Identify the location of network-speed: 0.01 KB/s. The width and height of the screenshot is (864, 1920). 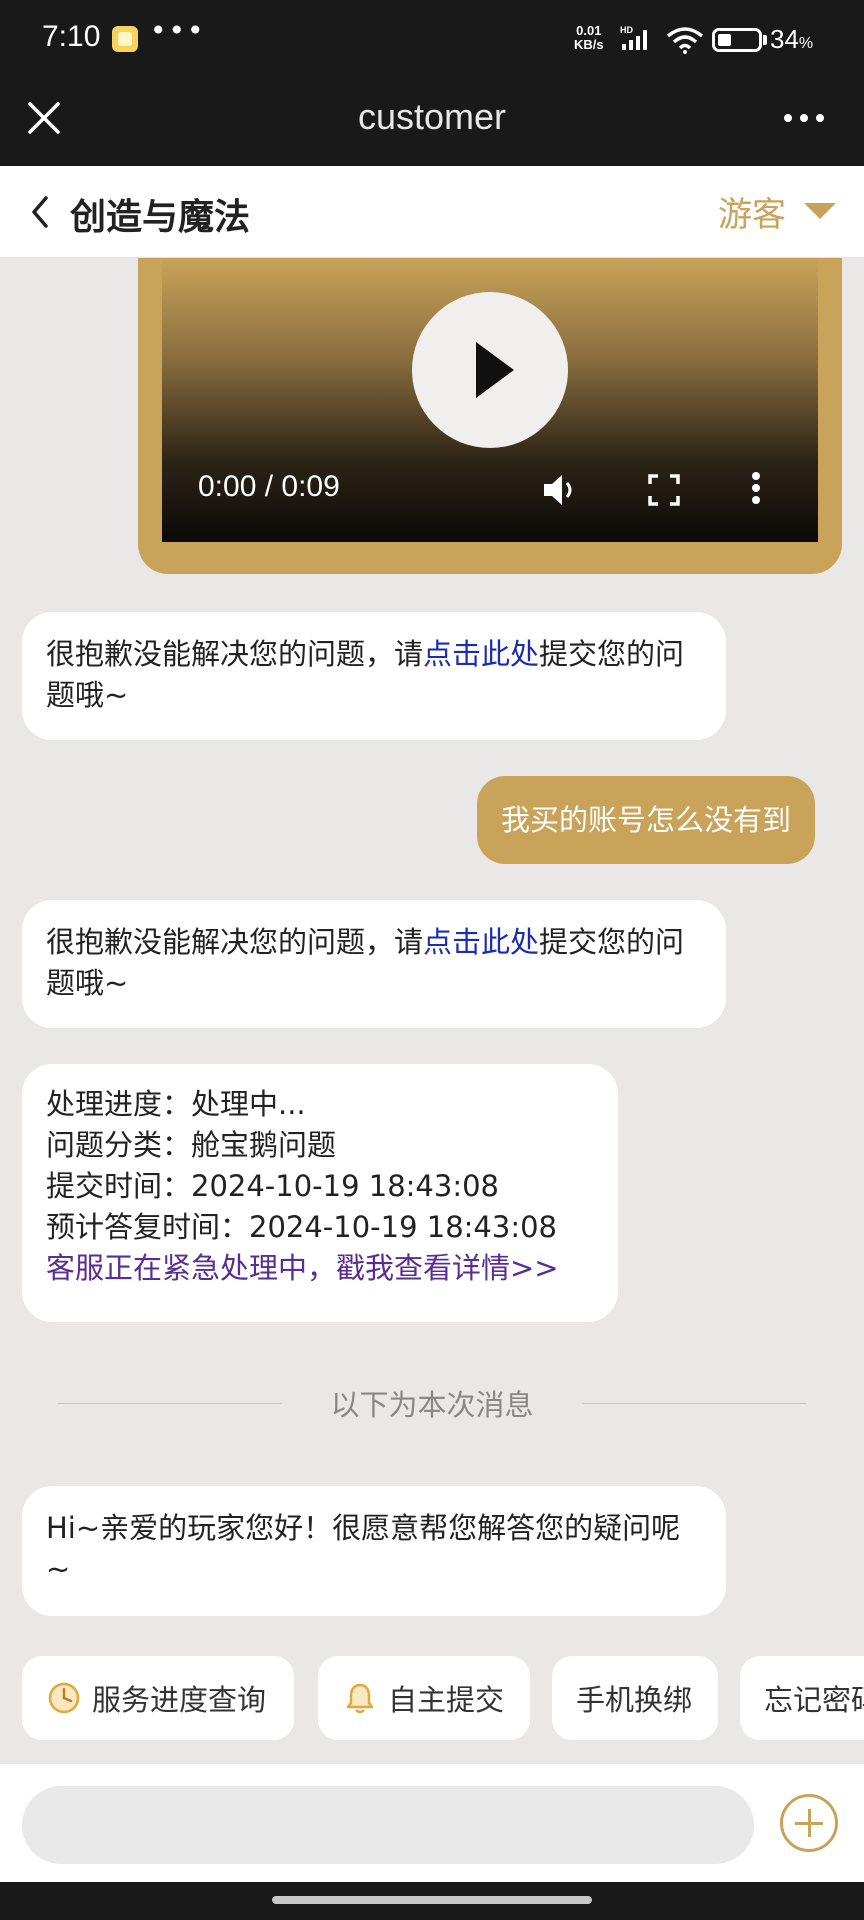
(589, 38).